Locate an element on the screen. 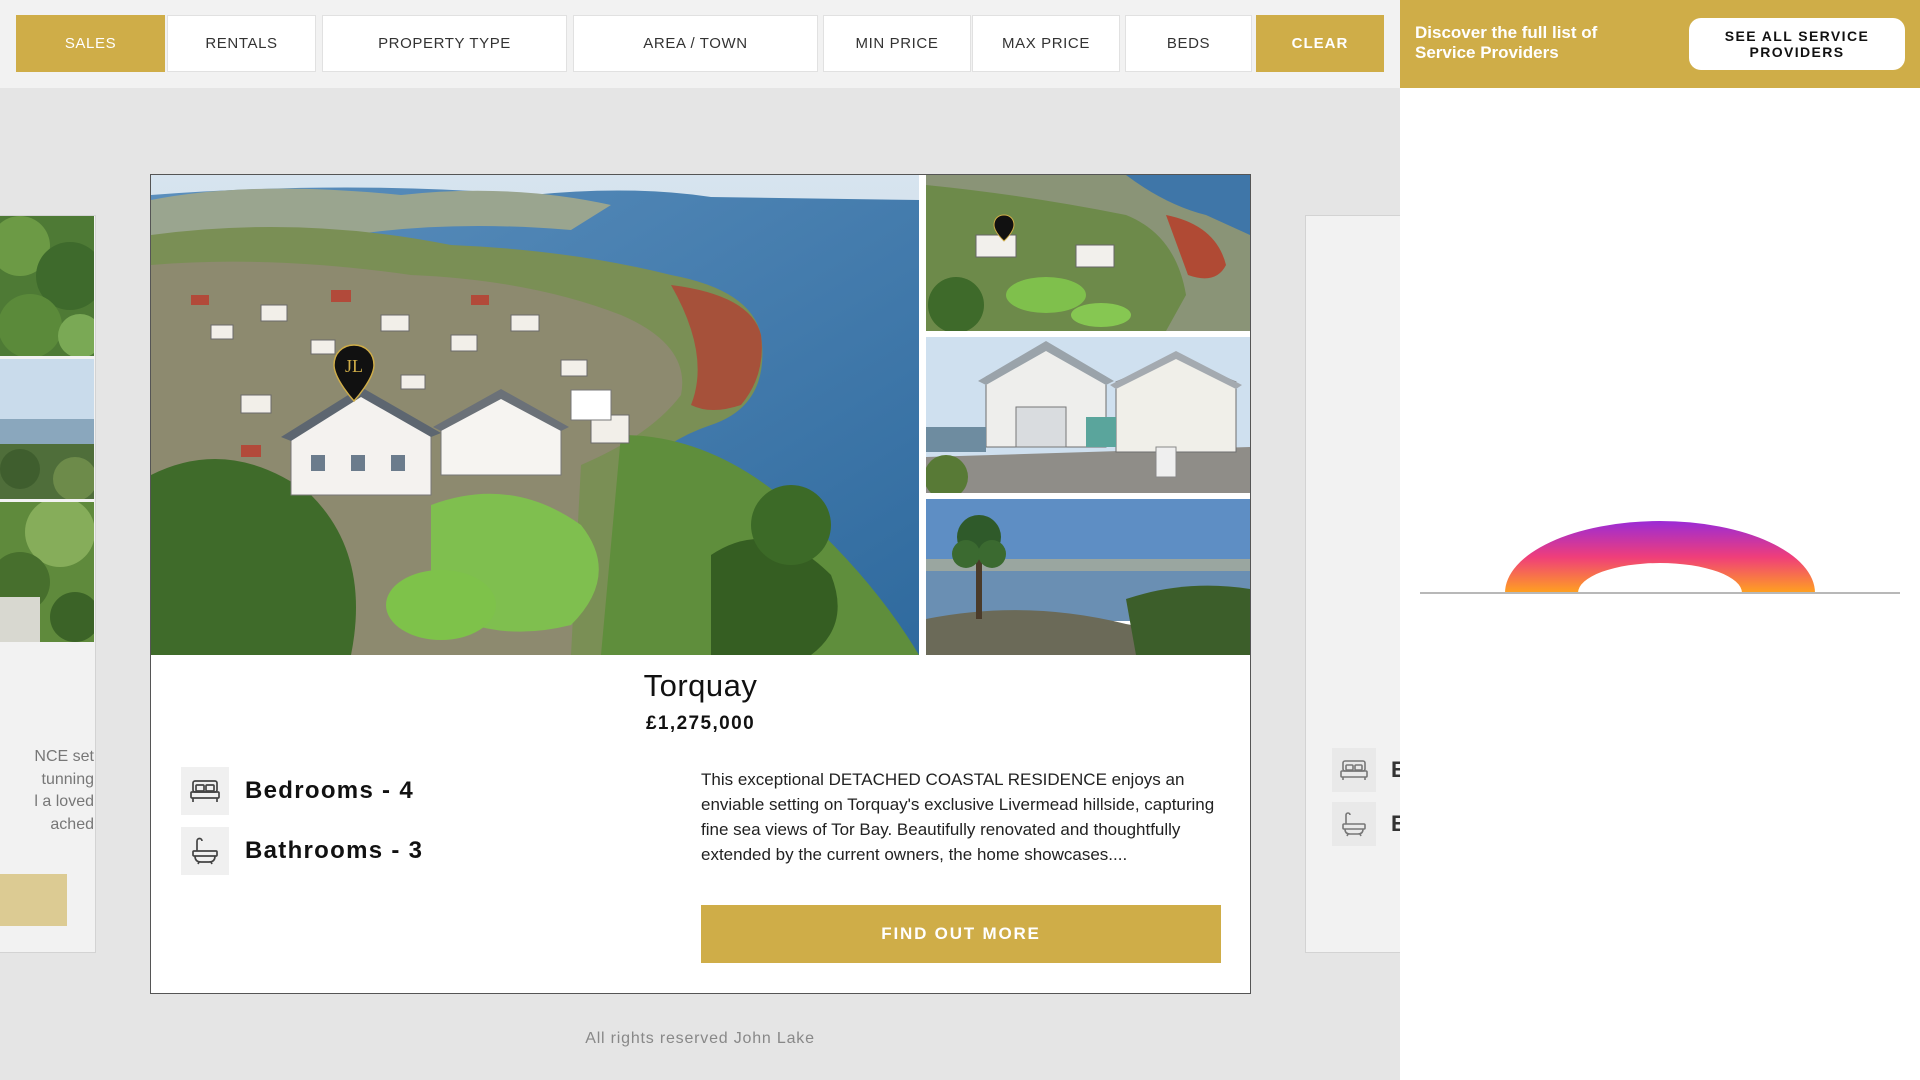 The height and width of the screenshot is (1080, 1920). filter-max-price-dropdown: MAX PRICE is located at coordinates (1046, 43).